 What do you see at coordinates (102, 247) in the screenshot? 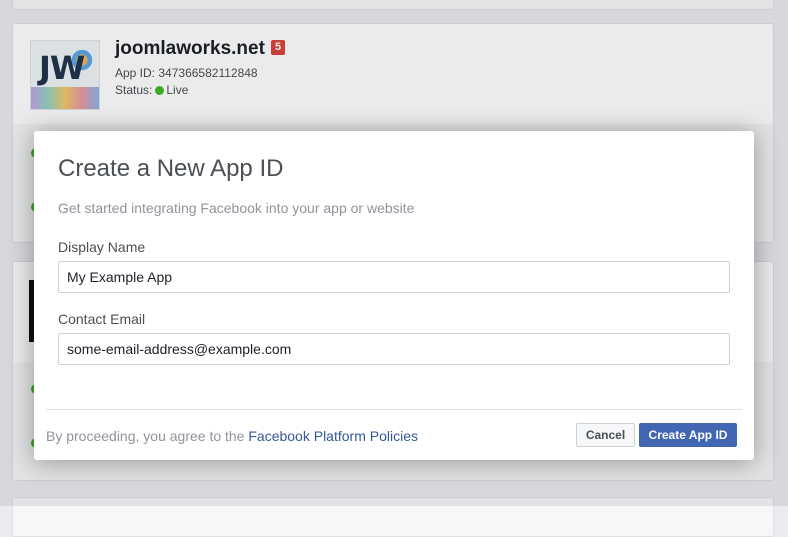
I see `display-name-label: Display Name` at bounding box center [102, 247].